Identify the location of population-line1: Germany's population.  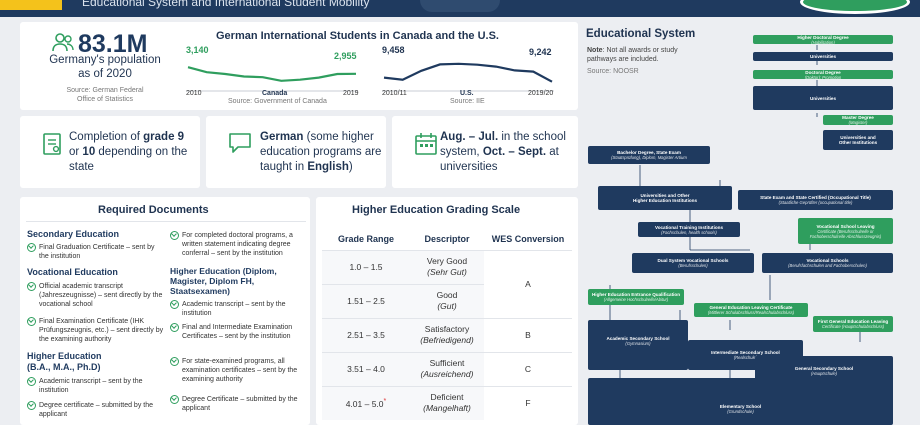
(105, 60).